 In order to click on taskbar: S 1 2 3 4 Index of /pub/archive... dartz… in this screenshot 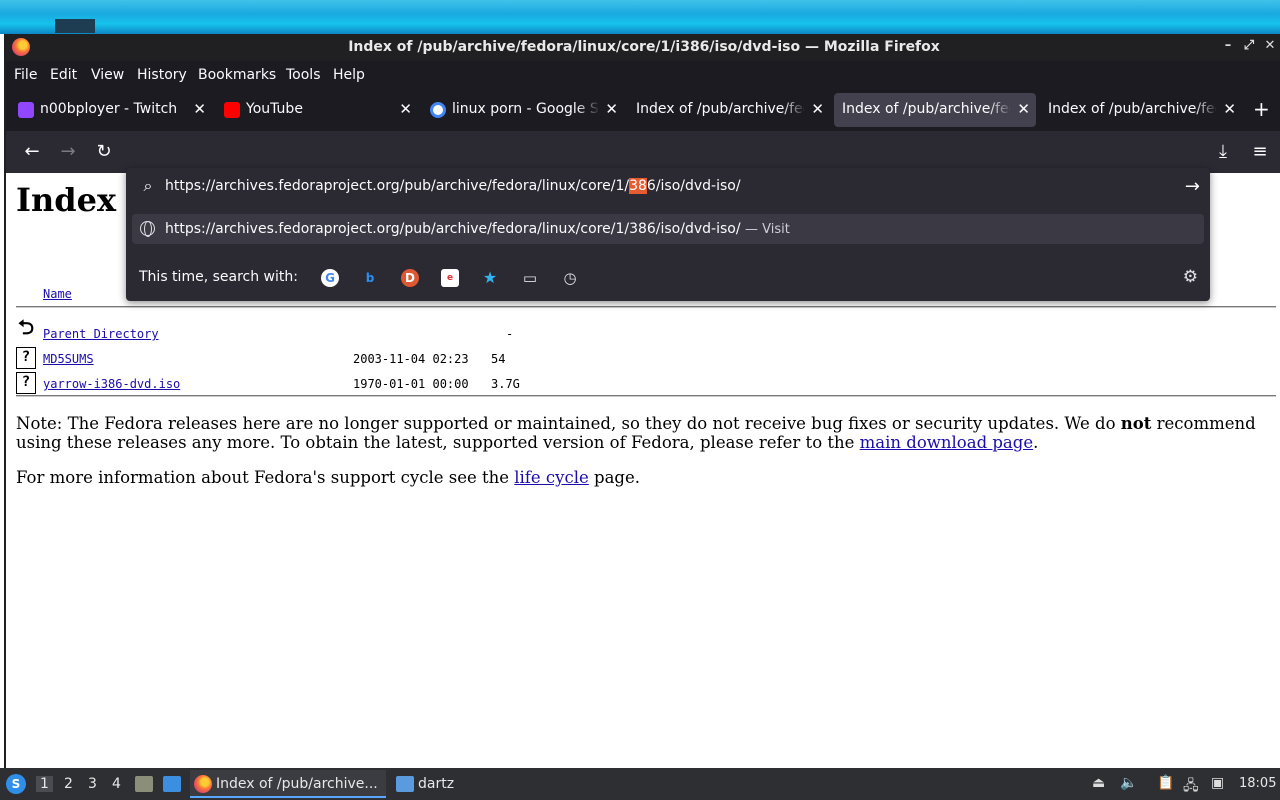, I will do `click(640, 784)`.